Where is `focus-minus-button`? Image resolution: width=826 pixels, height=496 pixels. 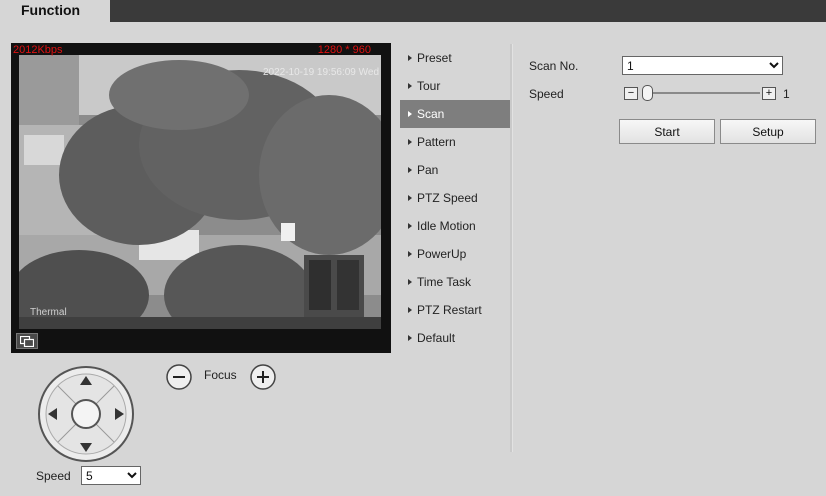 focus-minus-button is located at coordinates (179, 377).